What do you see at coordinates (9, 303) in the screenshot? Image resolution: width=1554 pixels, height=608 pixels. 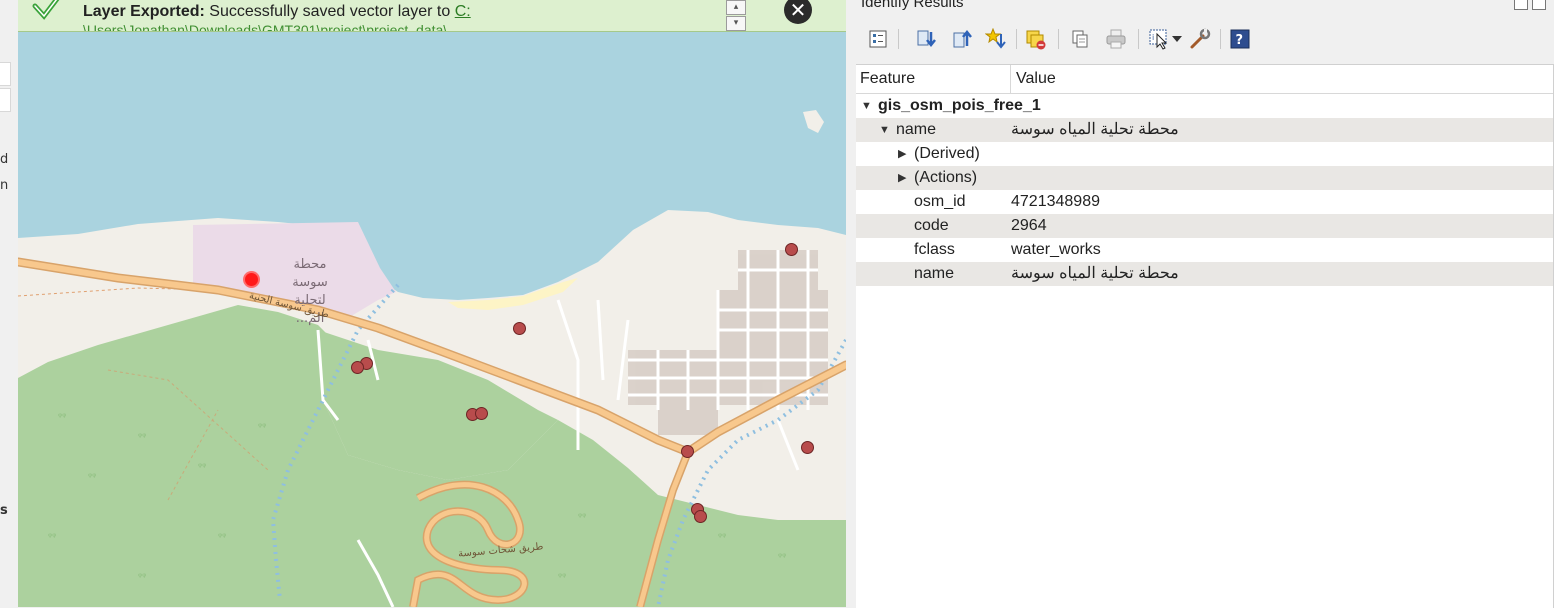 I see `left-panel-edge: d n s` at bounding box center [9, 303].